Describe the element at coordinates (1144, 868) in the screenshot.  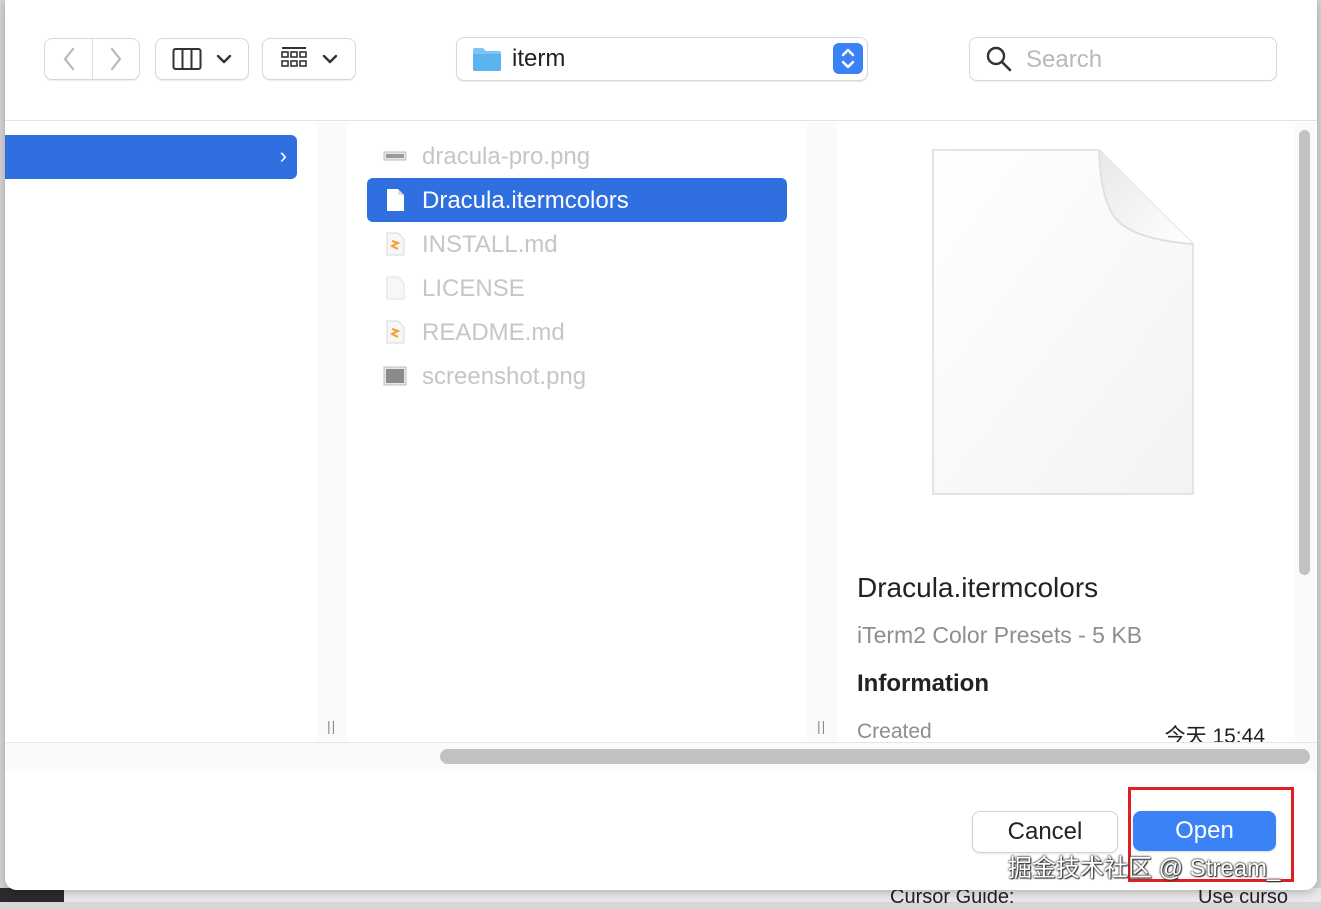
I see `watermark: 掘金技术社区 @ Stream_` at that location.